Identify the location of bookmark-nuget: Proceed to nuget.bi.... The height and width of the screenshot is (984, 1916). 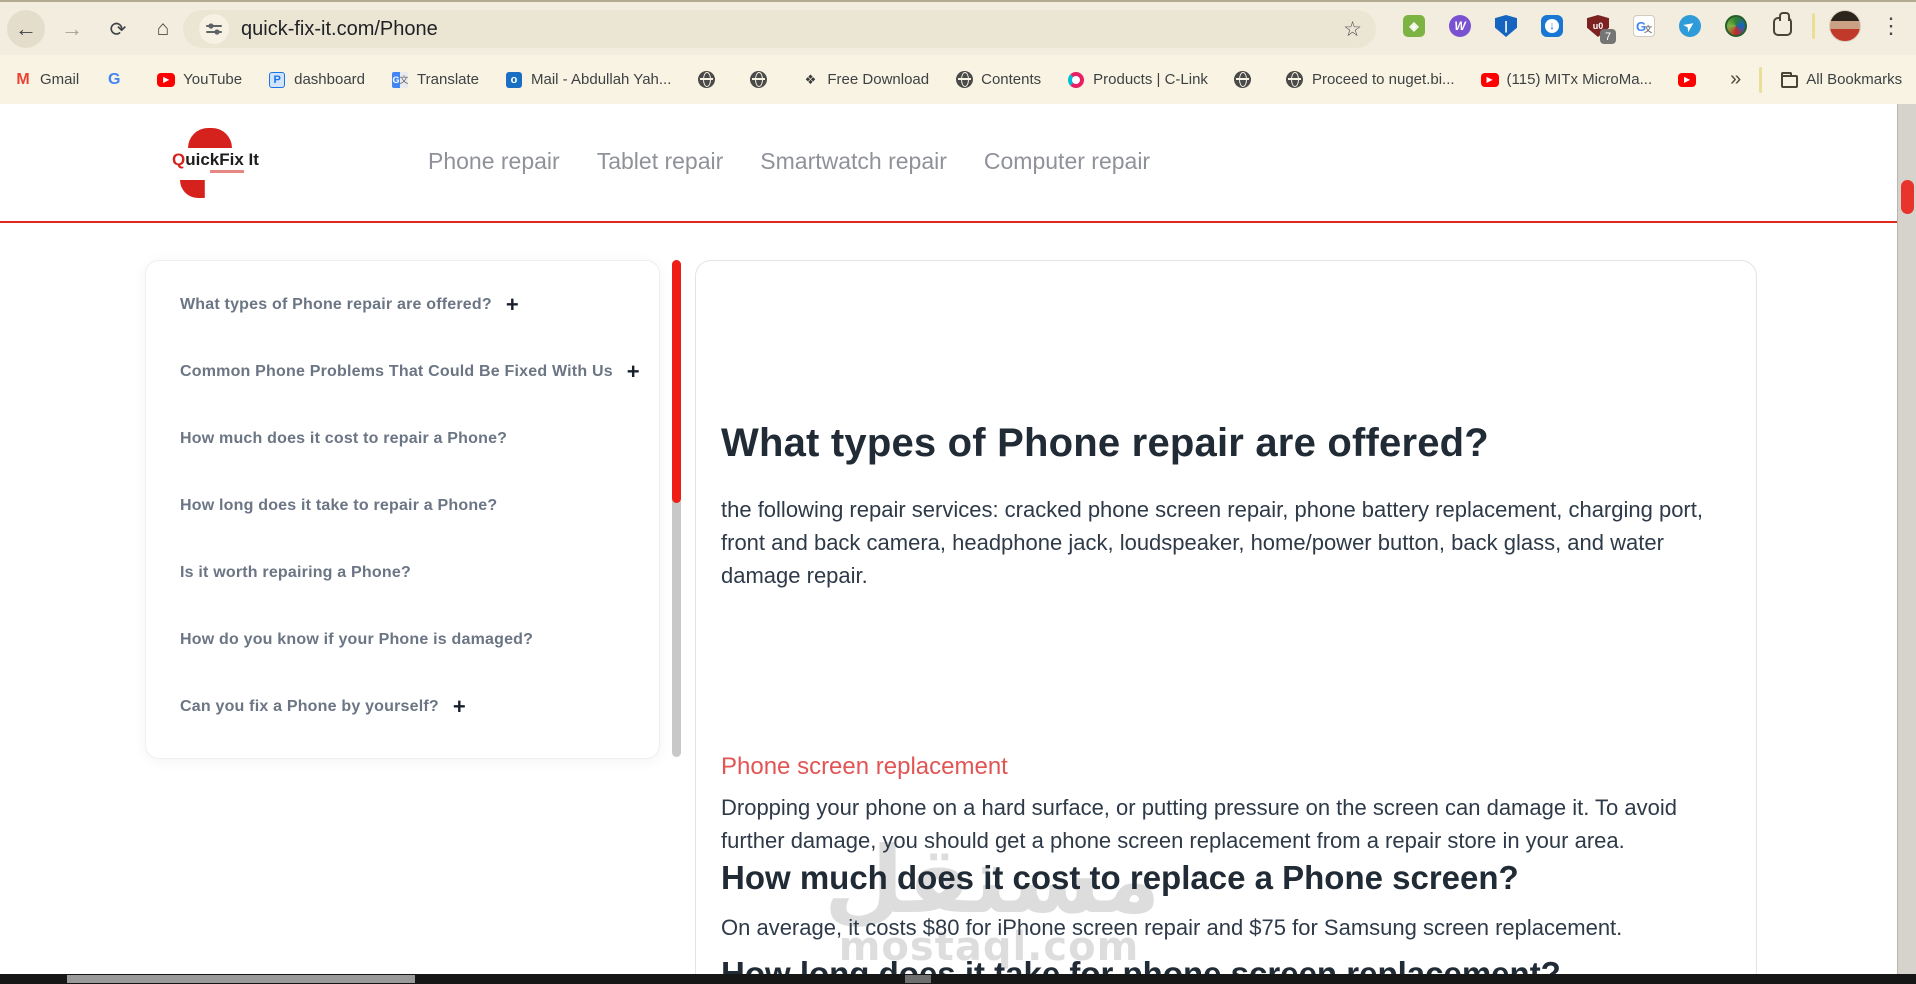
(1370, 80).